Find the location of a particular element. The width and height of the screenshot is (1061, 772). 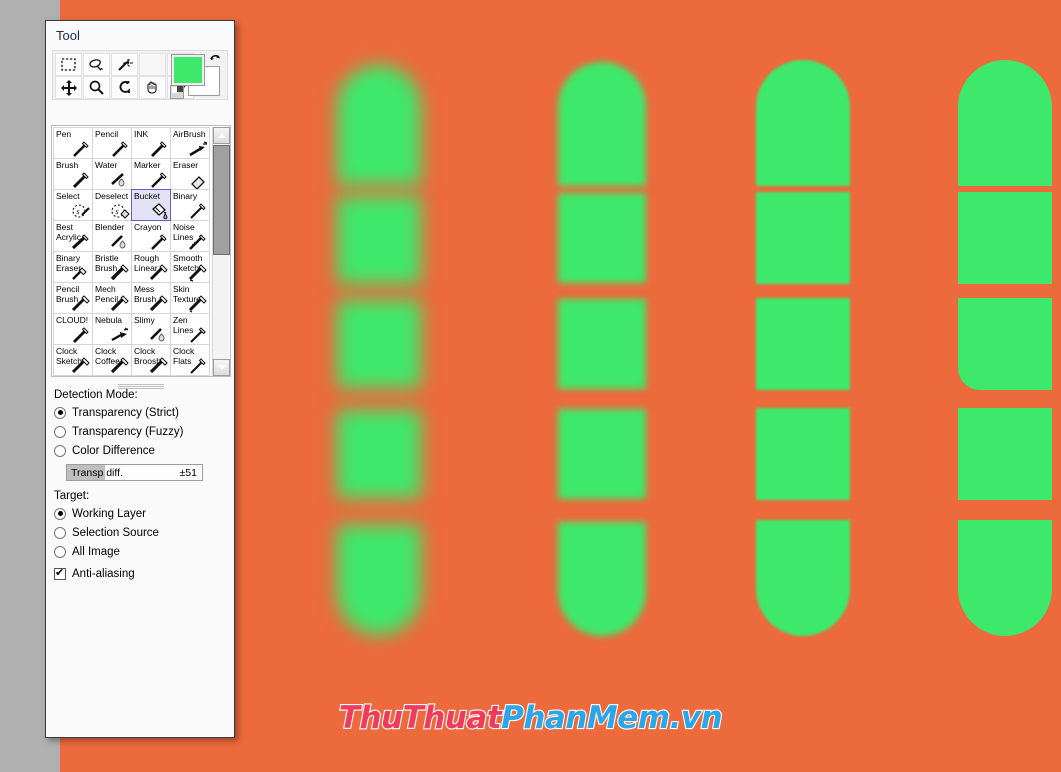

brush-item-noise-lines: Noise Lines is located at coordinates (190, 236).